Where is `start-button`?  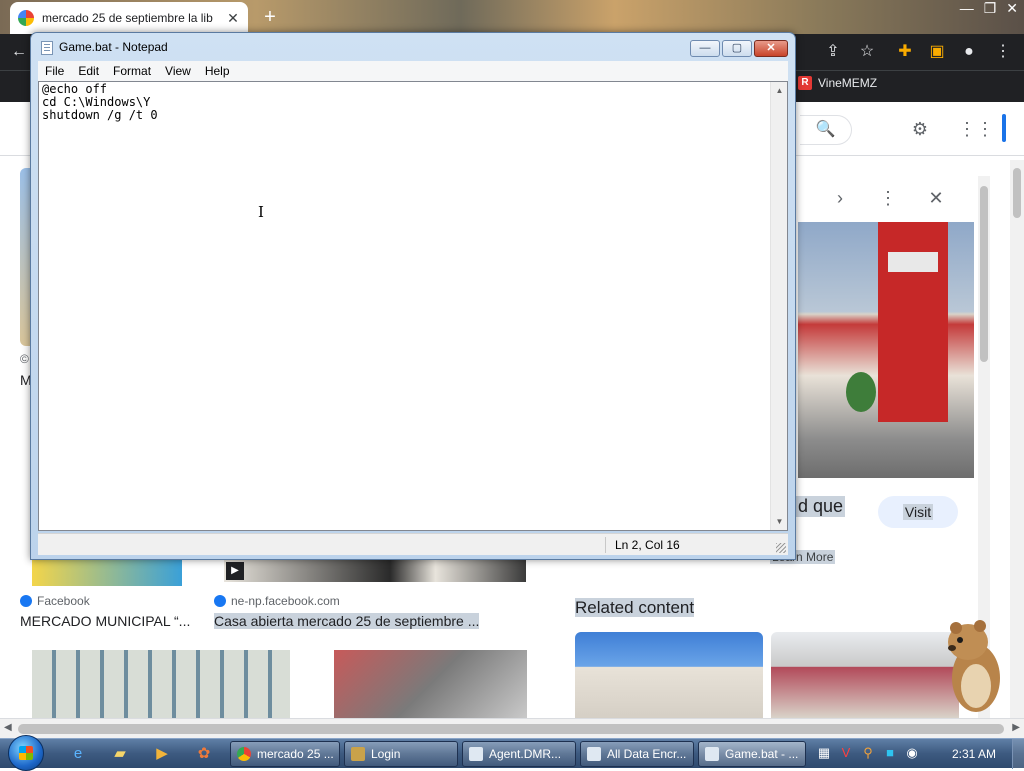 start-button is located at coordinates (26, 753).